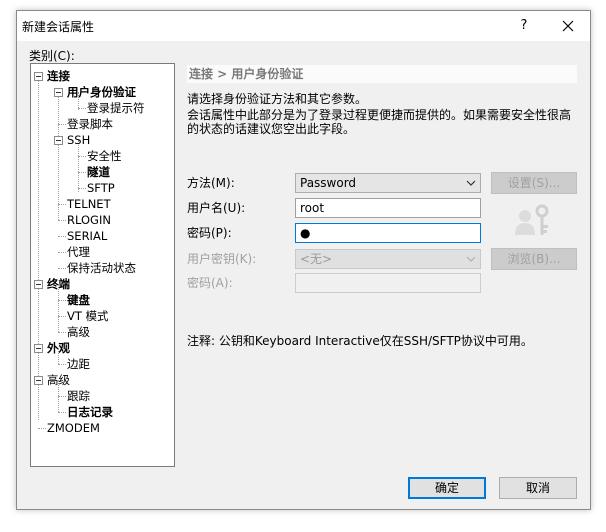 The width and height of the screenshot is (606, 532). What do you see at coordinates (89, 204) in the screenshot?
I see `tree-item-telnet: TELNET` at bounding box center [89, 204].